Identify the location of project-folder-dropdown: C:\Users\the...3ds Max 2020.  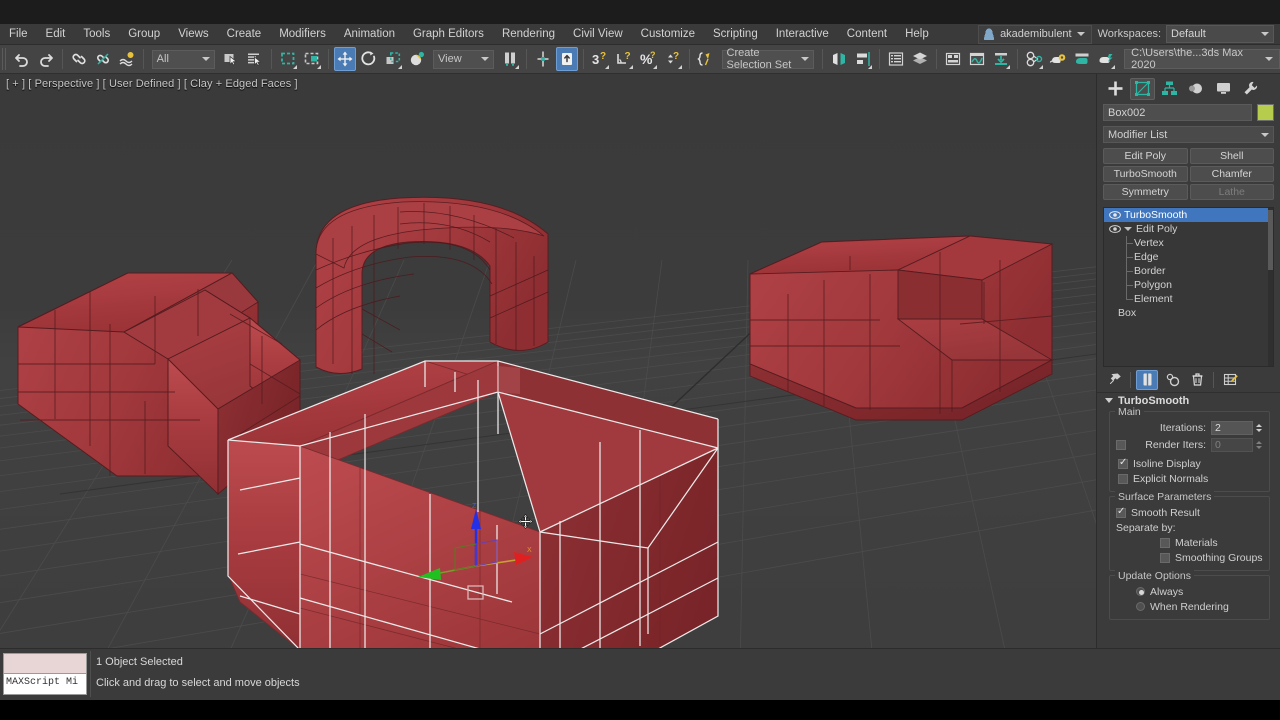
(1202, 59).